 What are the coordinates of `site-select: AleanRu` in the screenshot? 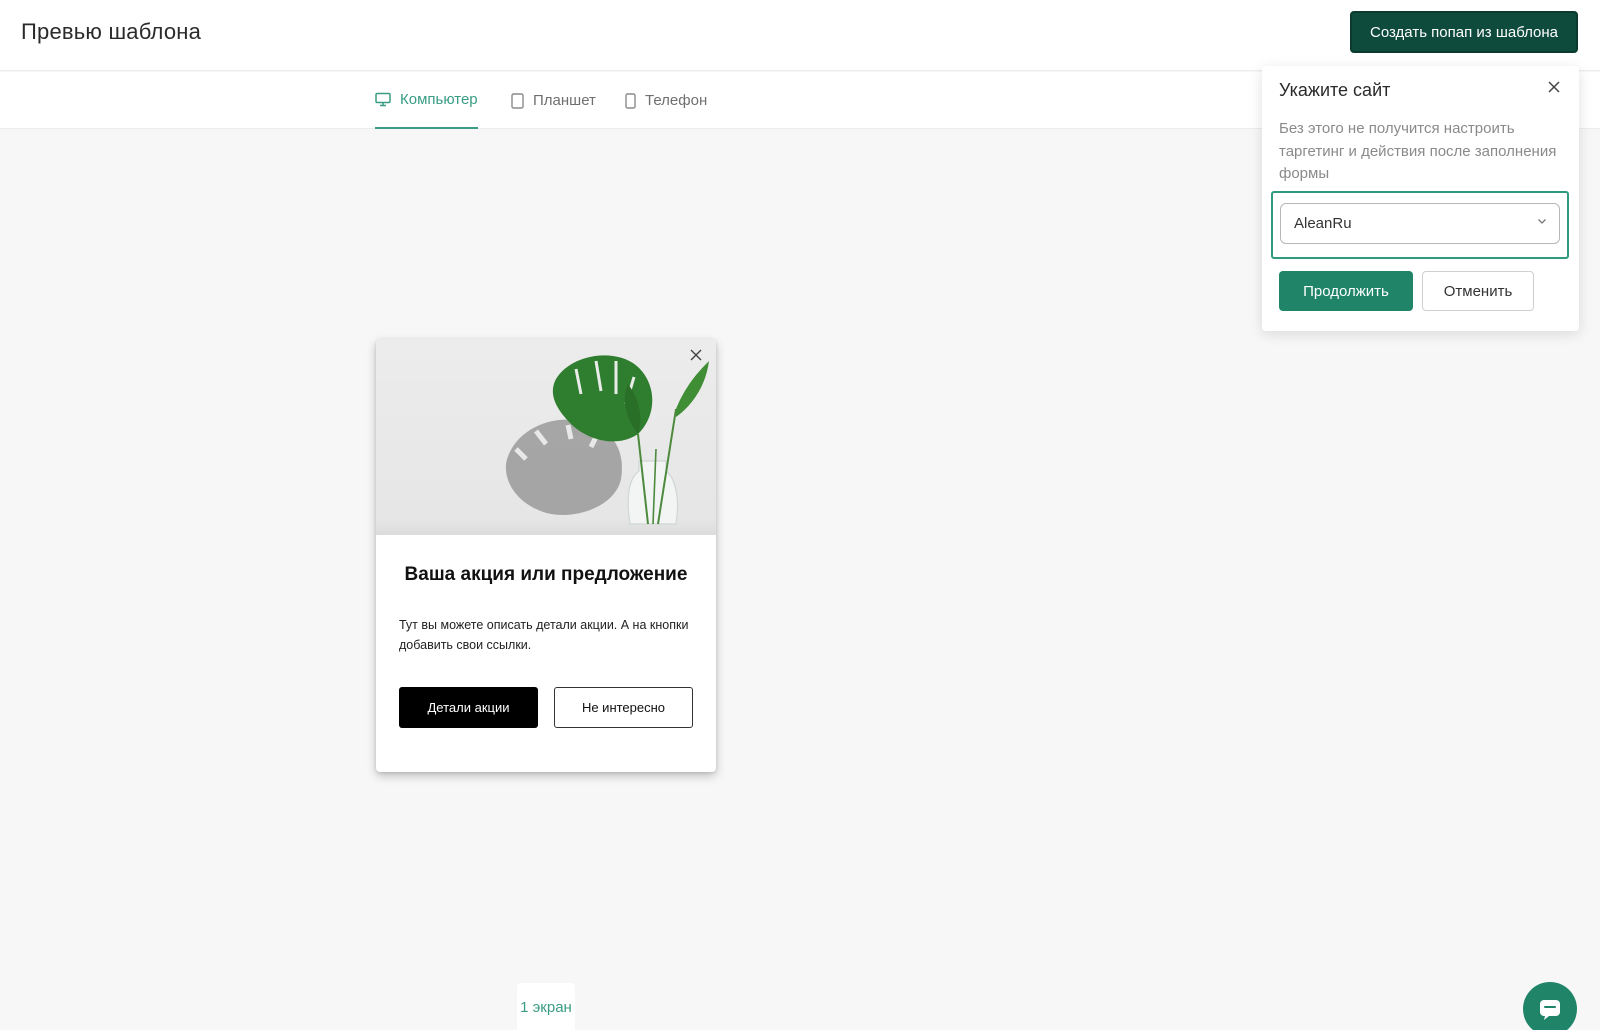 It's located at (1420, 223).